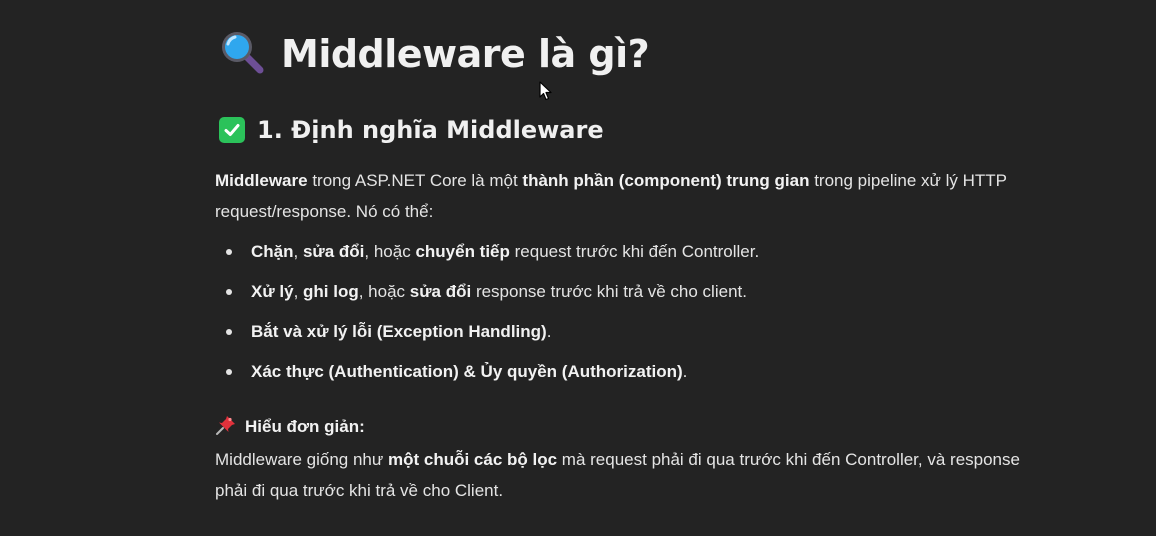 Image resolution: width=1156 pixels, height=536 pixels. I want to click on text: Middleware giống như, so click(301, 459).